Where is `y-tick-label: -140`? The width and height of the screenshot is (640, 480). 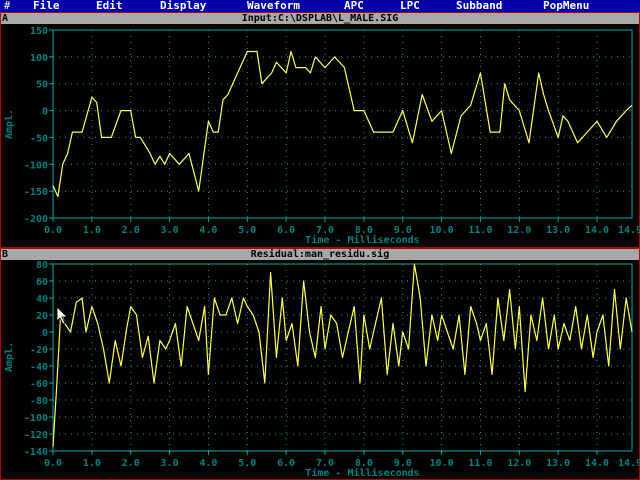 y-tick-label: -140 is located at coordinates (36, 452).